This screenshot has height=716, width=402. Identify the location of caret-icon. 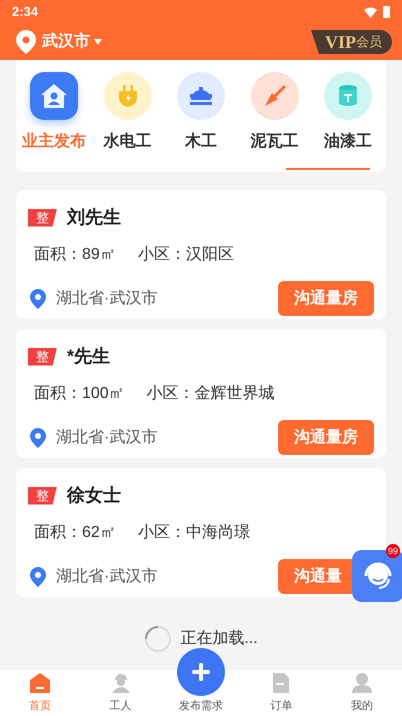
(98, 42).